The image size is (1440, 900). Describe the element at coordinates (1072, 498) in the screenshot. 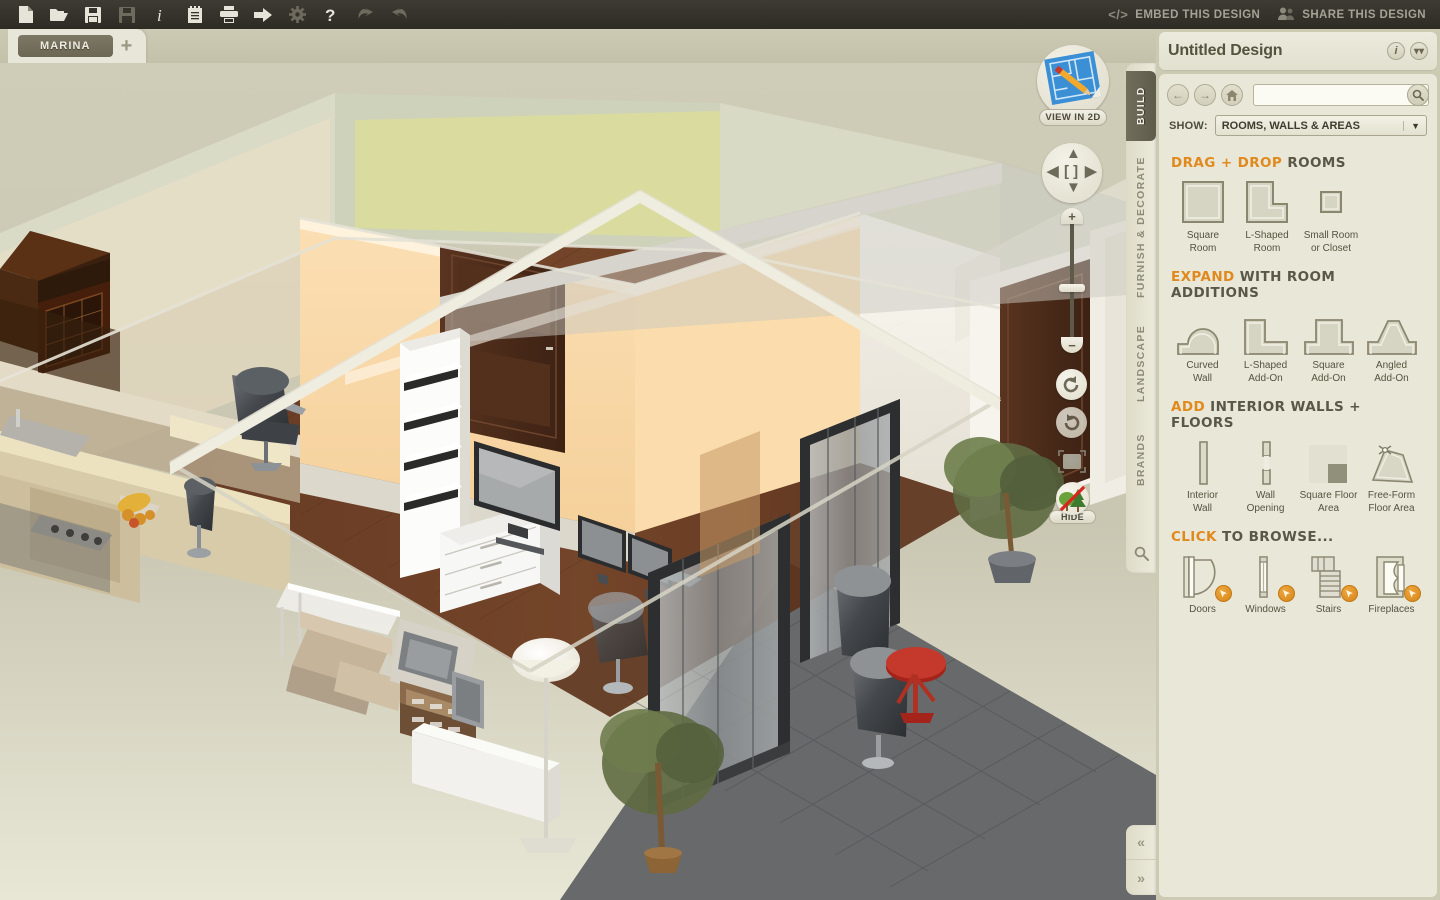

I see `hide-tree-icon` at that location.